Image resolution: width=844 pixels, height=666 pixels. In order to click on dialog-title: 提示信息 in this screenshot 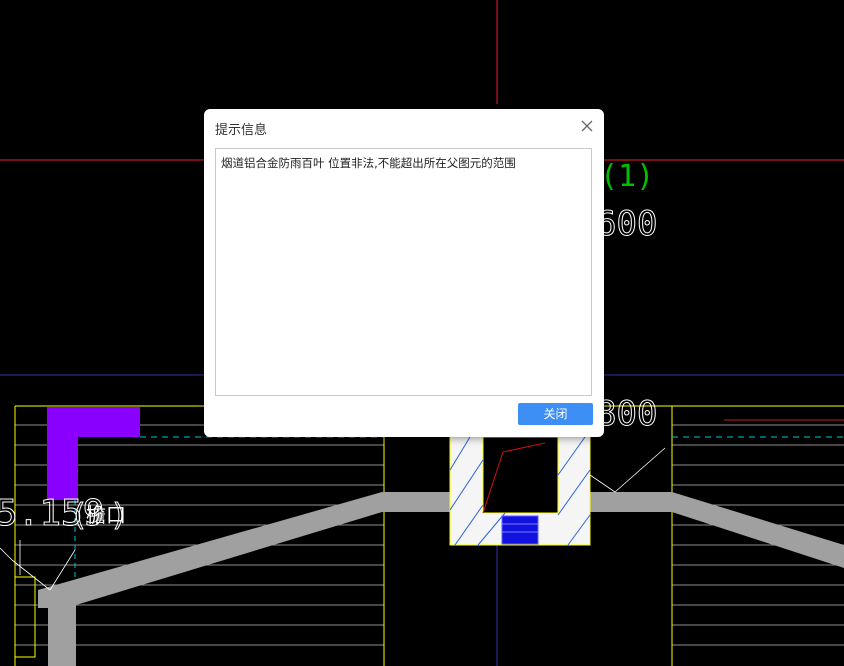, I will do `click(241, 130)`.